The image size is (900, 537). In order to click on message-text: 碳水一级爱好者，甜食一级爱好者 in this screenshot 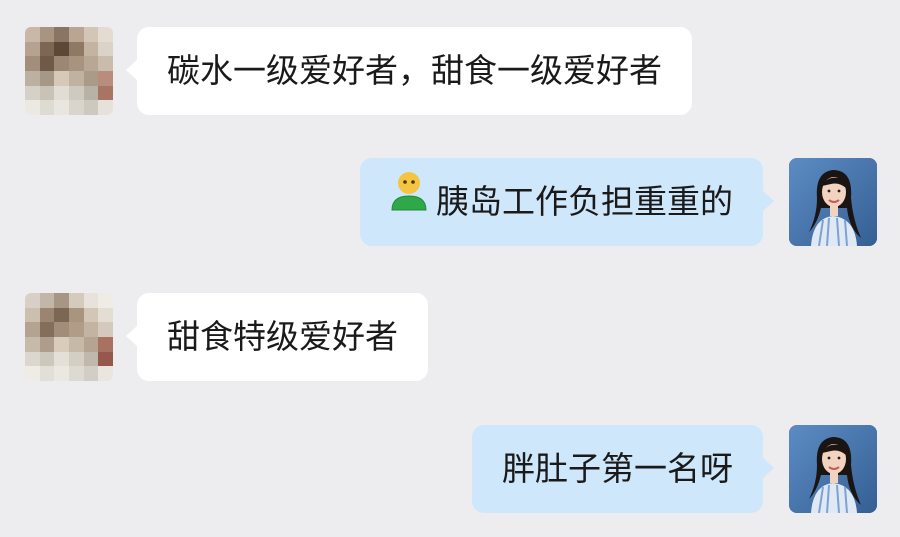, I will do `click(414, 70)`.